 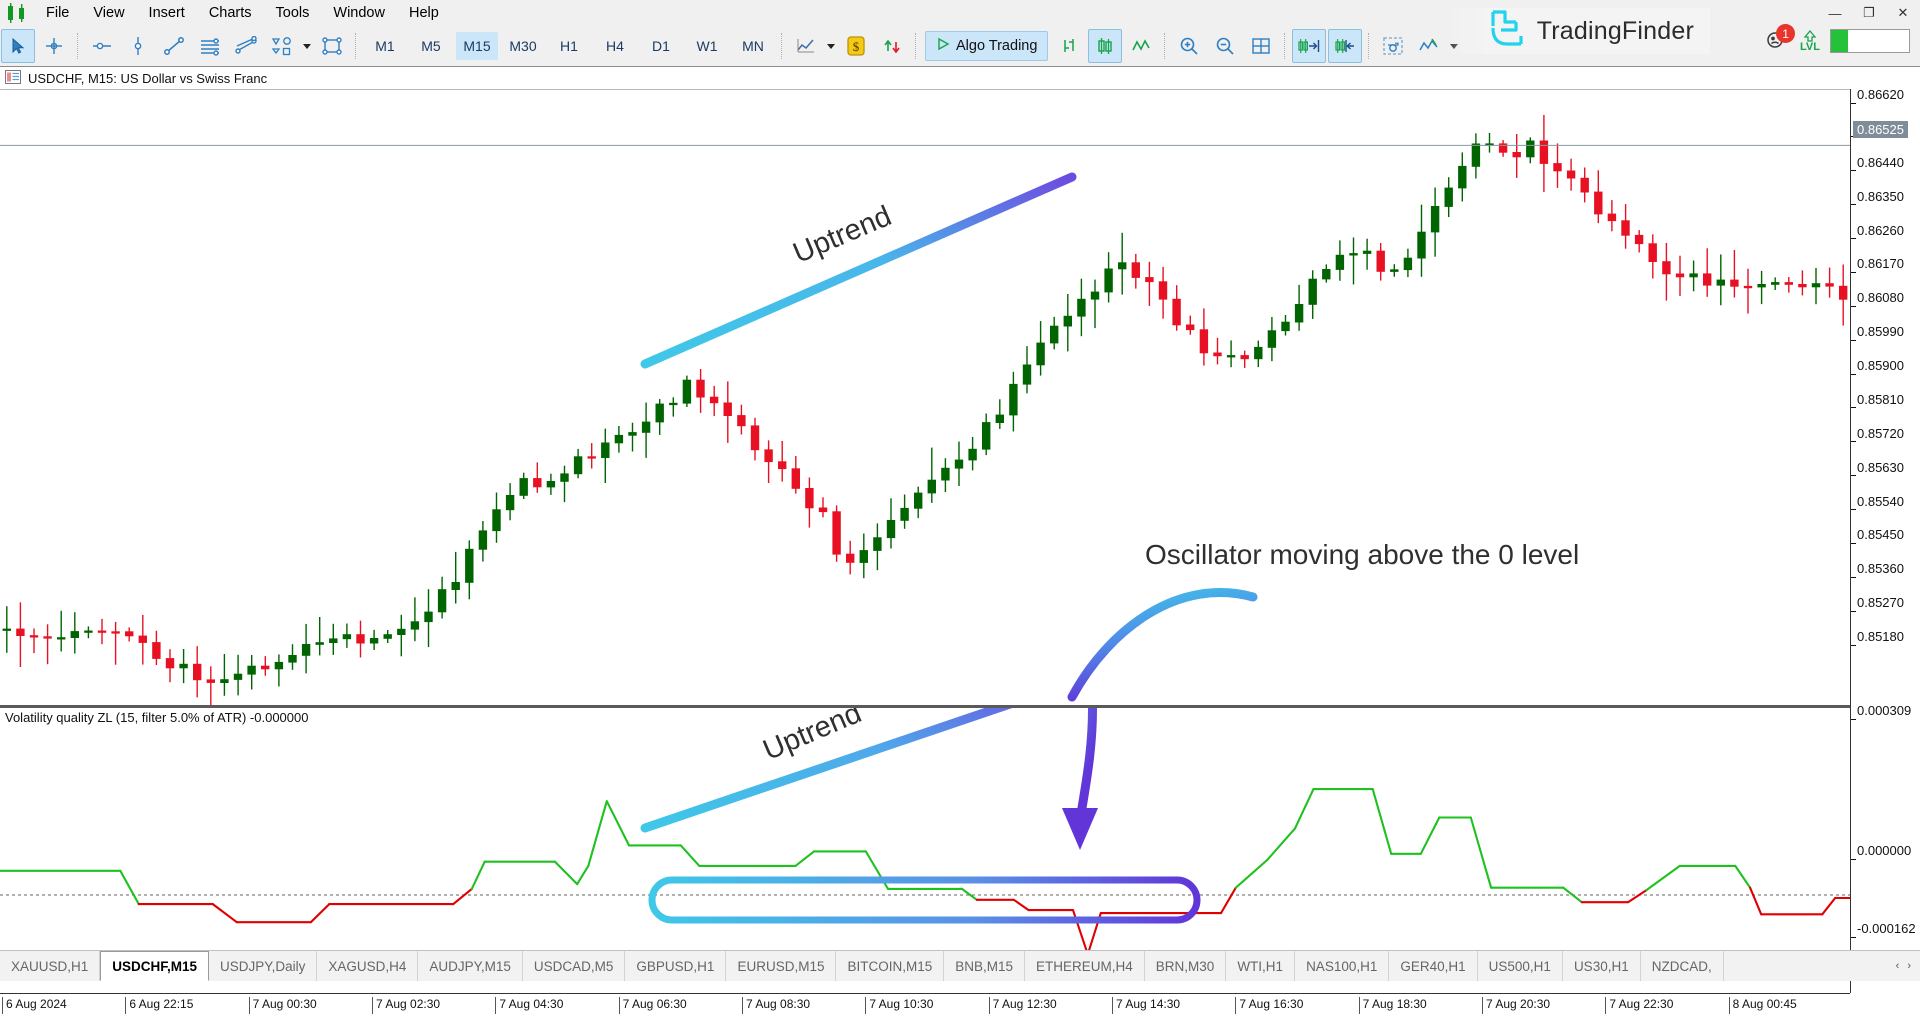 I want to click on time-axis-tick: 7 Aug 02:30, so click(x=406, y=1005).